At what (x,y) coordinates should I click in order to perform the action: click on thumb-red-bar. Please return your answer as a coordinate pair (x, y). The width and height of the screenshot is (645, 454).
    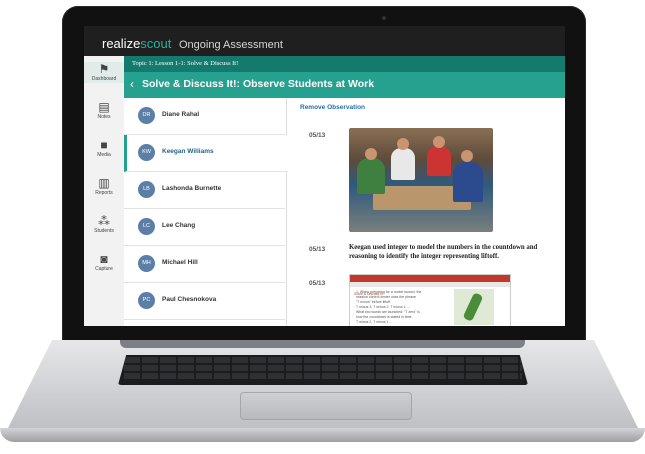
    Looking at the image, I should click on (430, 278).